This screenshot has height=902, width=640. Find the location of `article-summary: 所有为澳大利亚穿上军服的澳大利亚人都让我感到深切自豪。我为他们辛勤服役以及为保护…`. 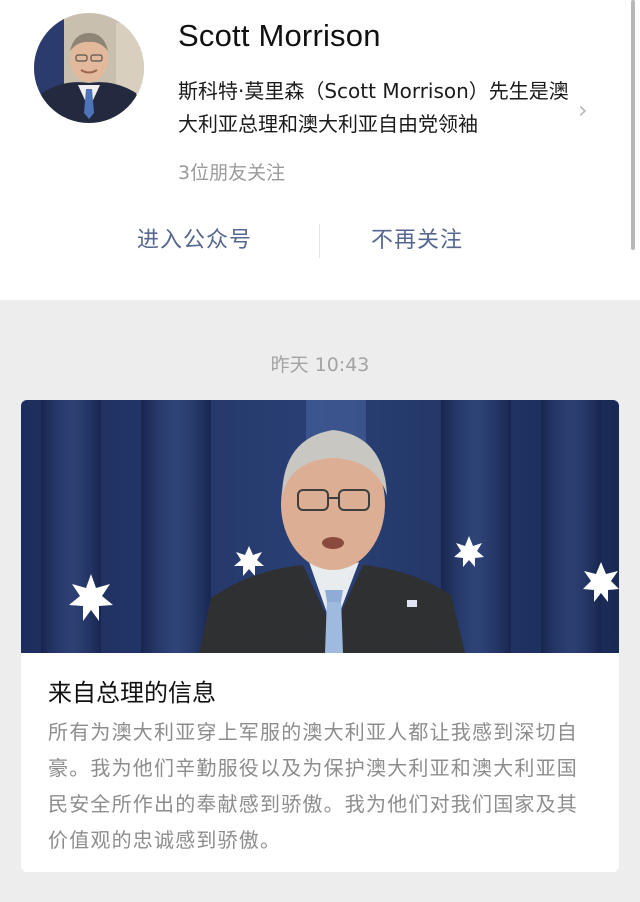

article-summary: 所有为澳大利亚穿上军服的澳大利亚人都让我感到深切自豪。我为他们辛勤服役以及为保护… is located at coordinates (313, 786).